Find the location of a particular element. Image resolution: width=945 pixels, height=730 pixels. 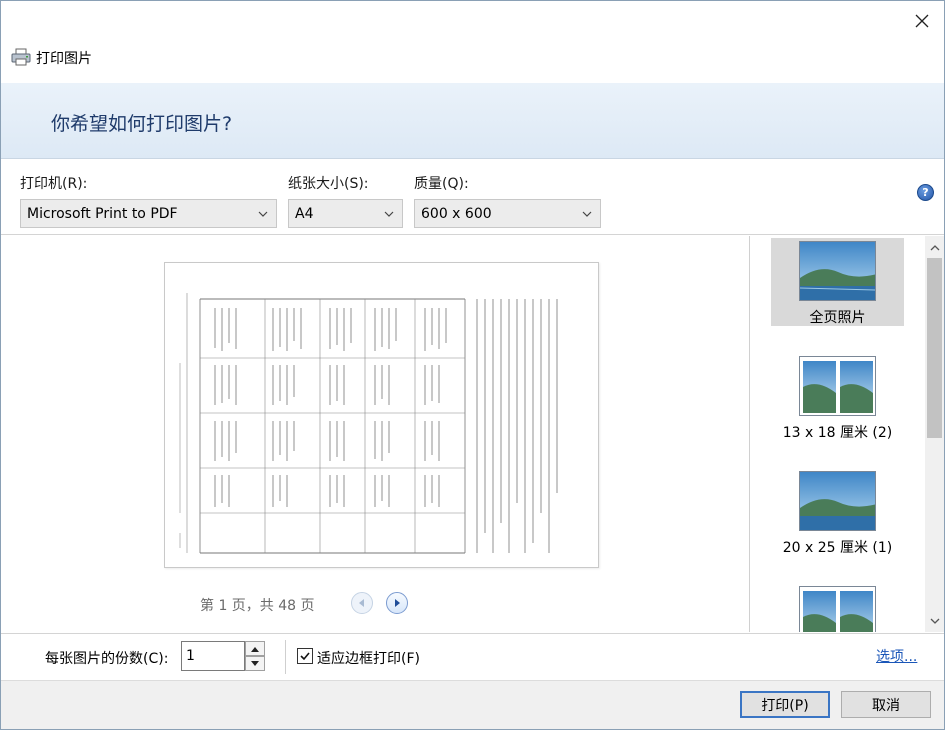

layout-label: 13 x 18 厘米 (2) is located at coordinates (837, 433).